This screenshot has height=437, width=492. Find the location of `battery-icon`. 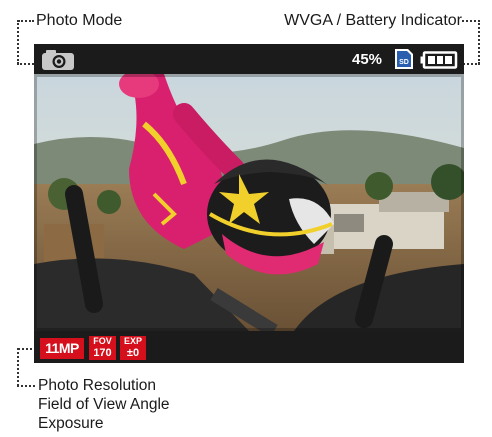

battery-icon is located at coordinates (439, 60).